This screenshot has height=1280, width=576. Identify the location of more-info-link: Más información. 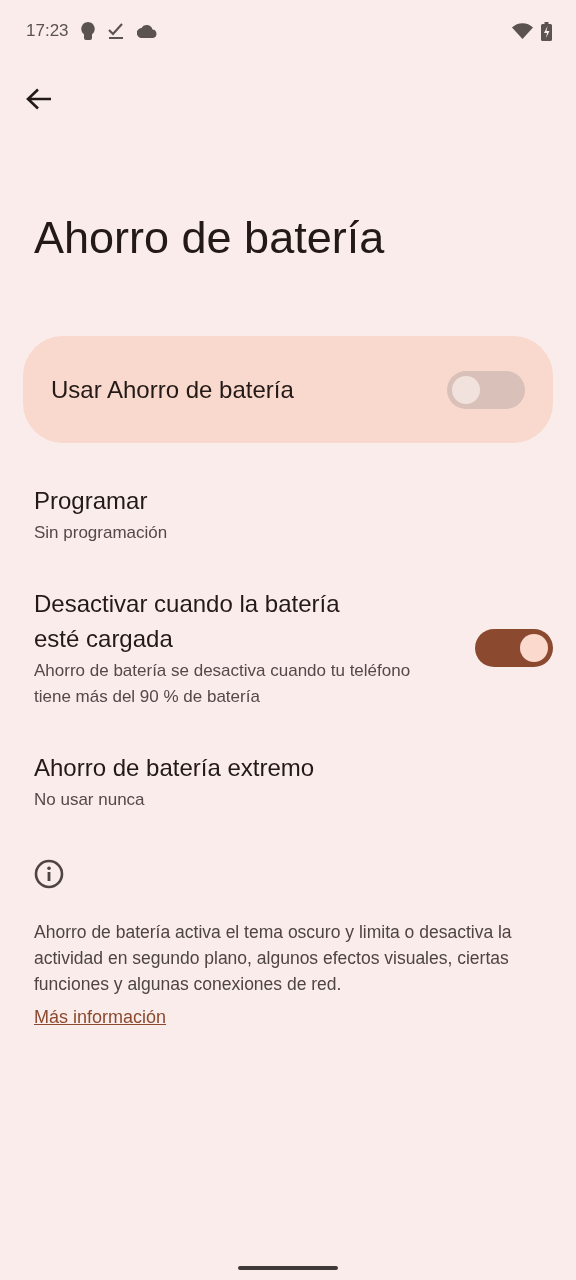
(100, 1017).